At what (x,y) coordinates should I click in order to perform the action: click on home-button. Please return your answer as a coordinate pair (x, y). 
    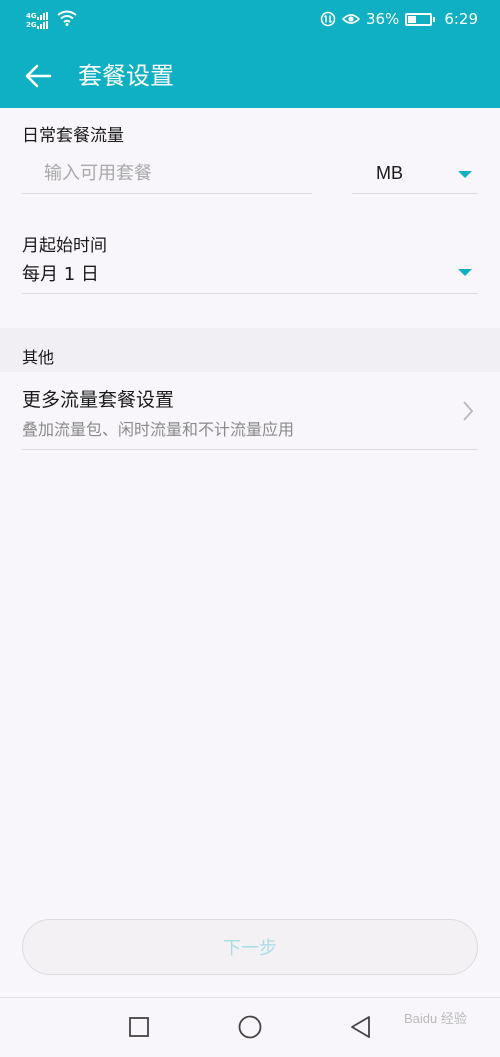
    Looking at the image, I should click on (250, 1027).